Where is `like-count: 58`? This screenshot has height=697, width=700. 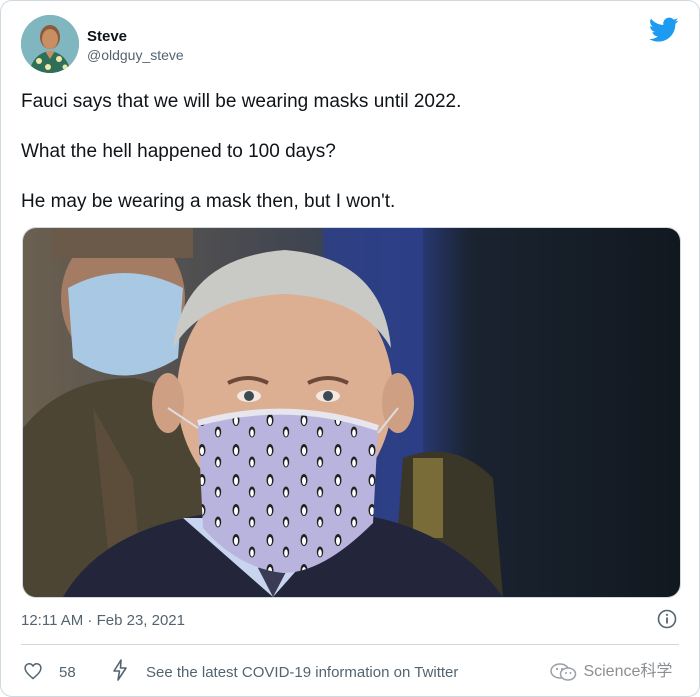 like-count: 58 is located at coordinates (67, 672).